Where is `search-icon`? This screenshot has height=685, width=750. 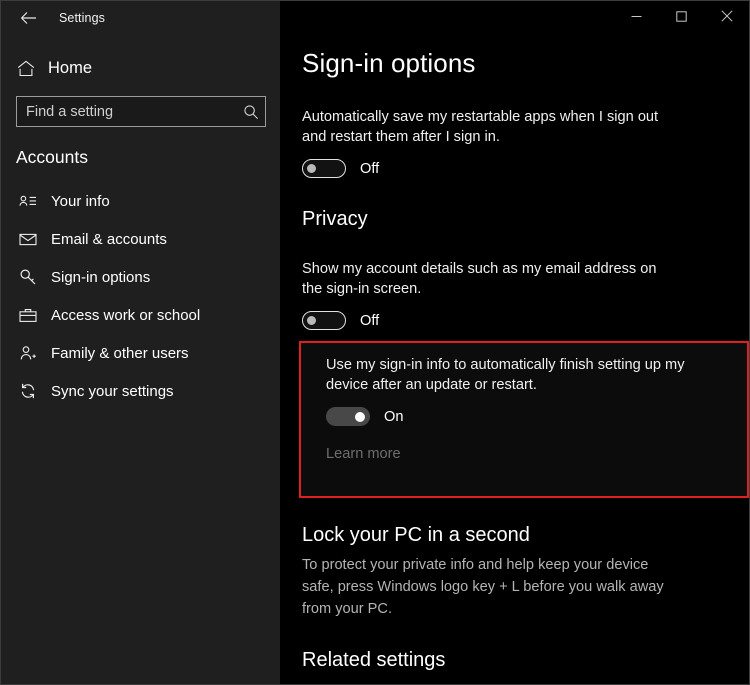
search-icon is located at coordinates (251, 112).